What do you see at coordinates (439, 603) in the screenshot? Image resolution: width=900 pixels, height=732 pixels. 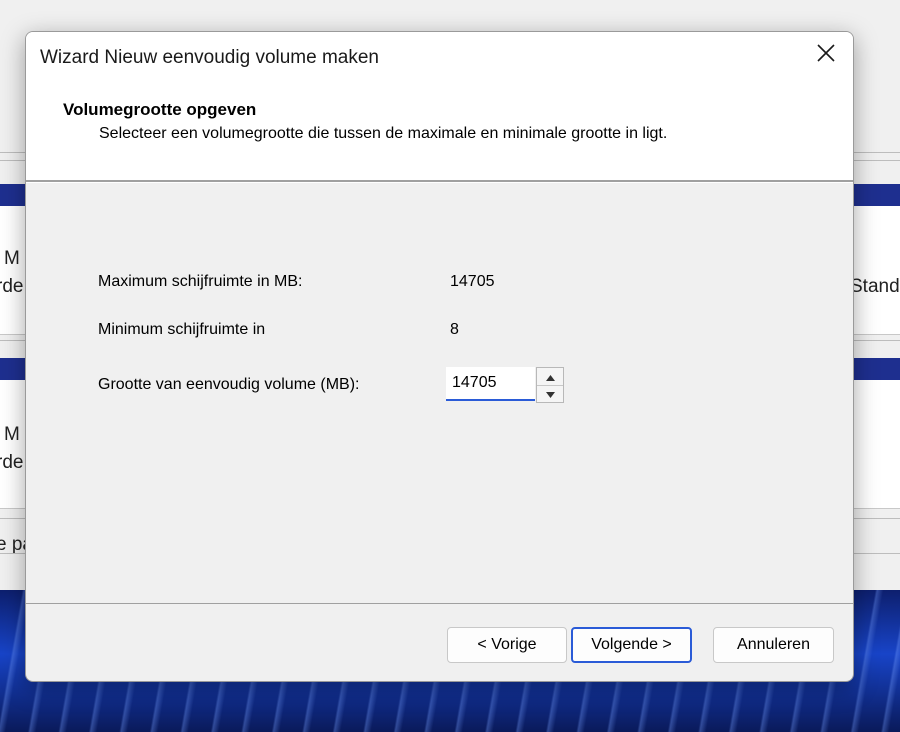 I see `footer-separator` at bounding box center [439, 603].